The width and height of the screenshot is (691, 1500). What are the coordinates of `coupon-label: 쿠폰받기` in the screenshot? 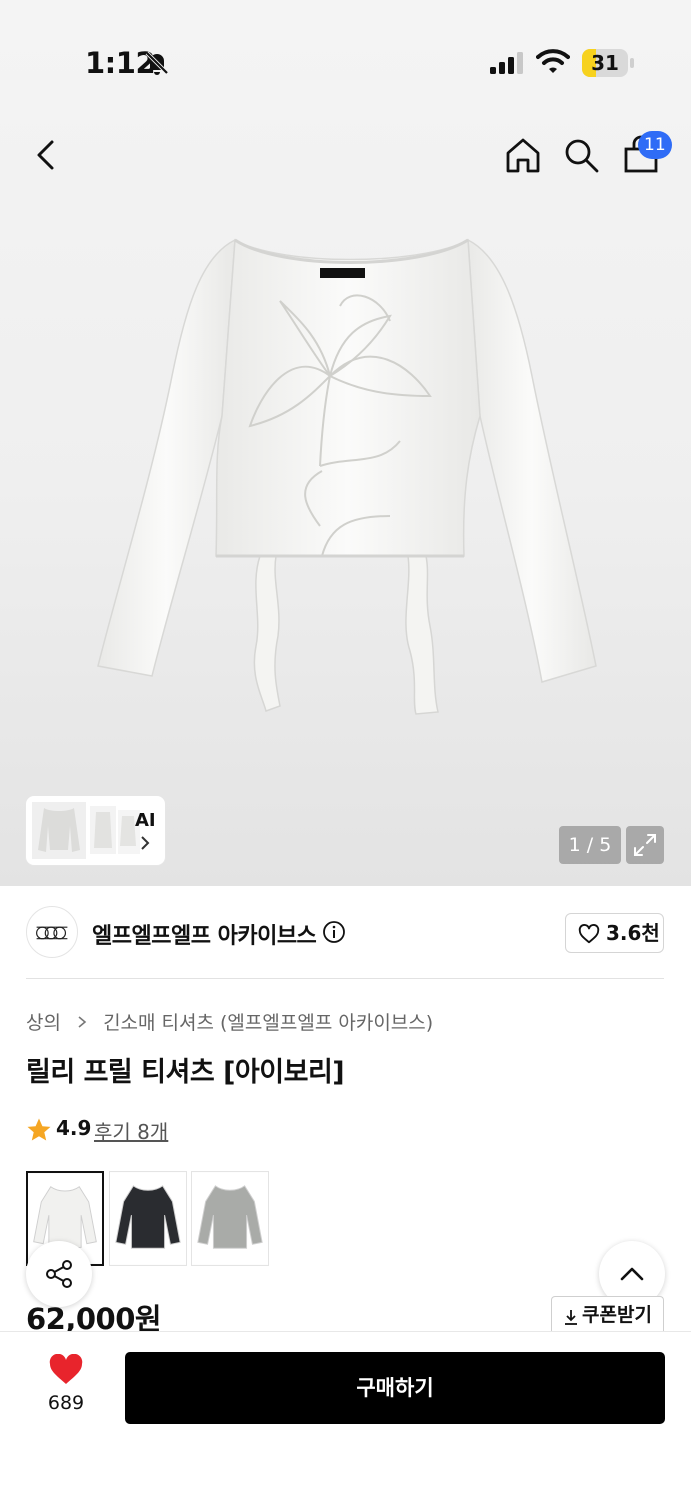 It's located at (617, 1315).